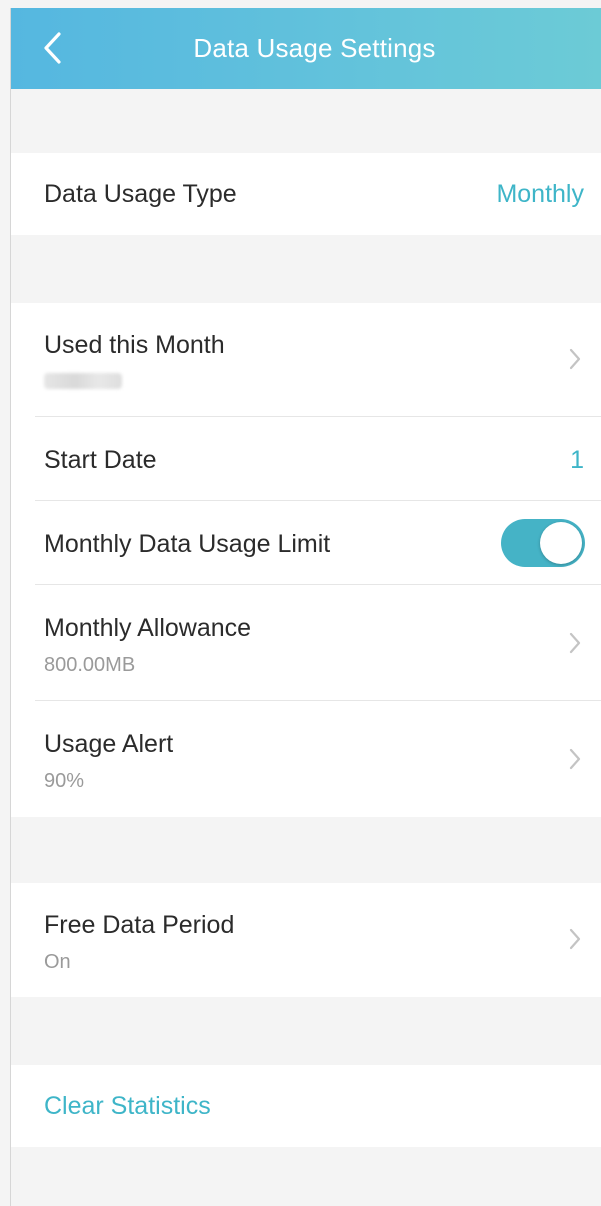 The width and height of the screenshot is (601, 1206). I want to click on monthly-data-usage-limit-label: Monthly Data Usage Limit, so click(187, 544).